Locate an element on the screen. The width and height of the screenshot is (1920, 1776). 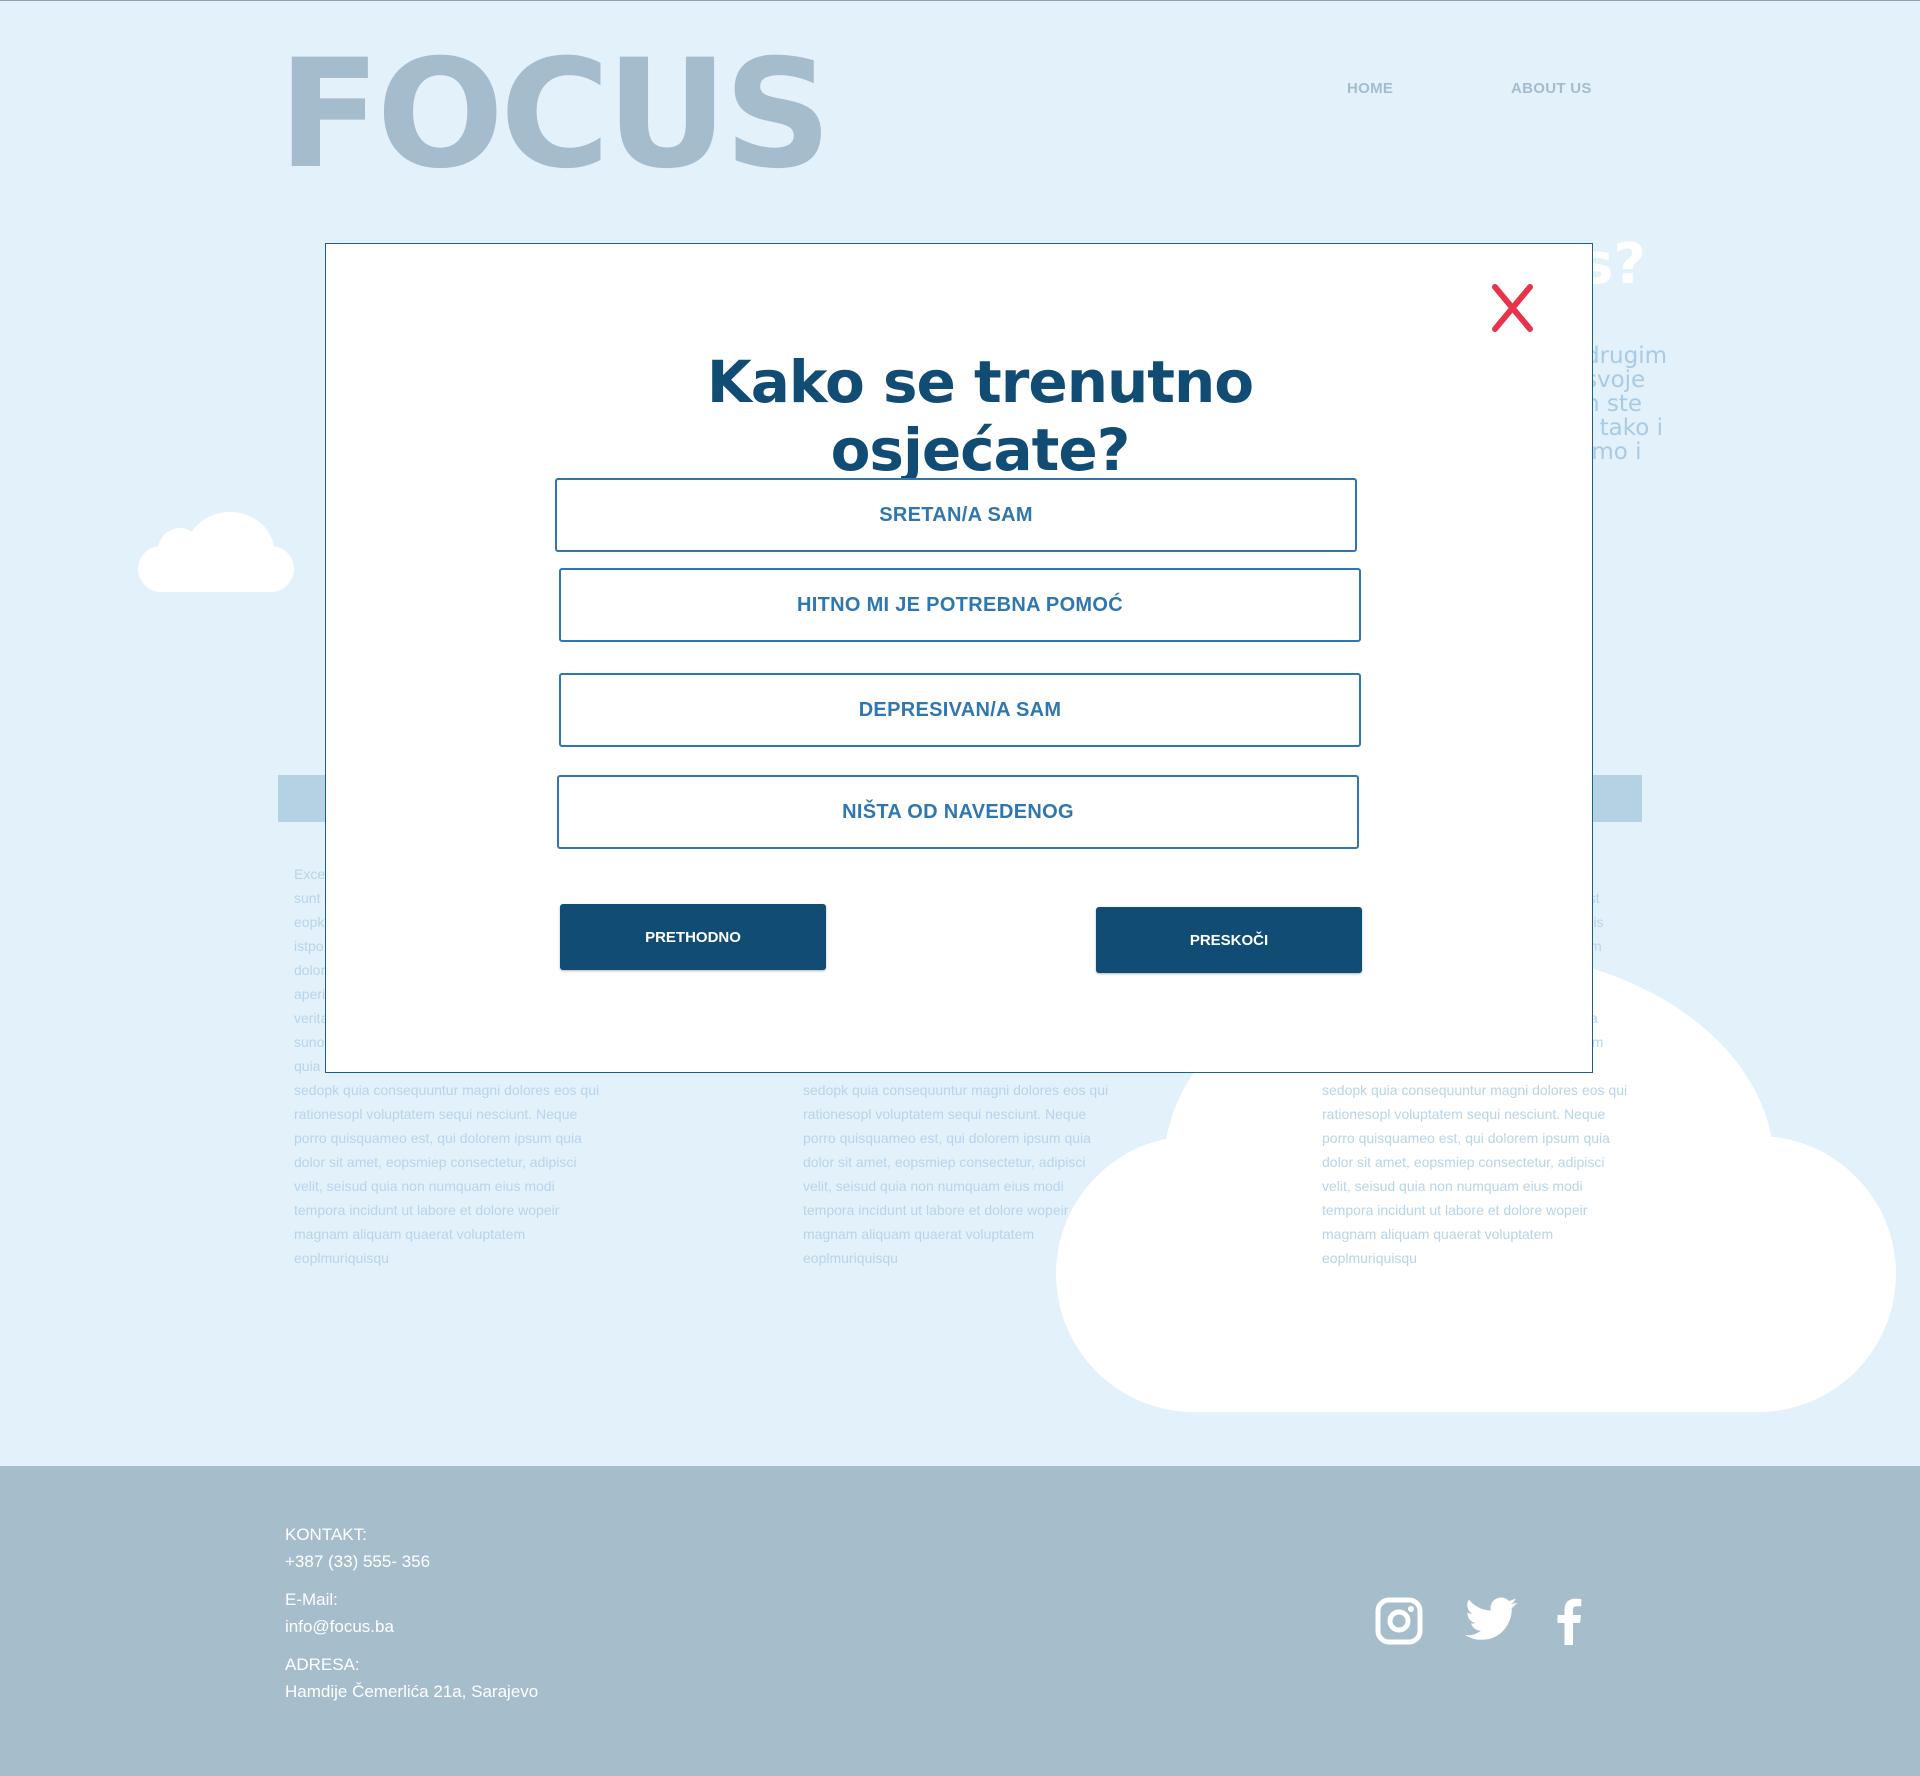
facebook-icon is located at coordinates (1569, 1621).